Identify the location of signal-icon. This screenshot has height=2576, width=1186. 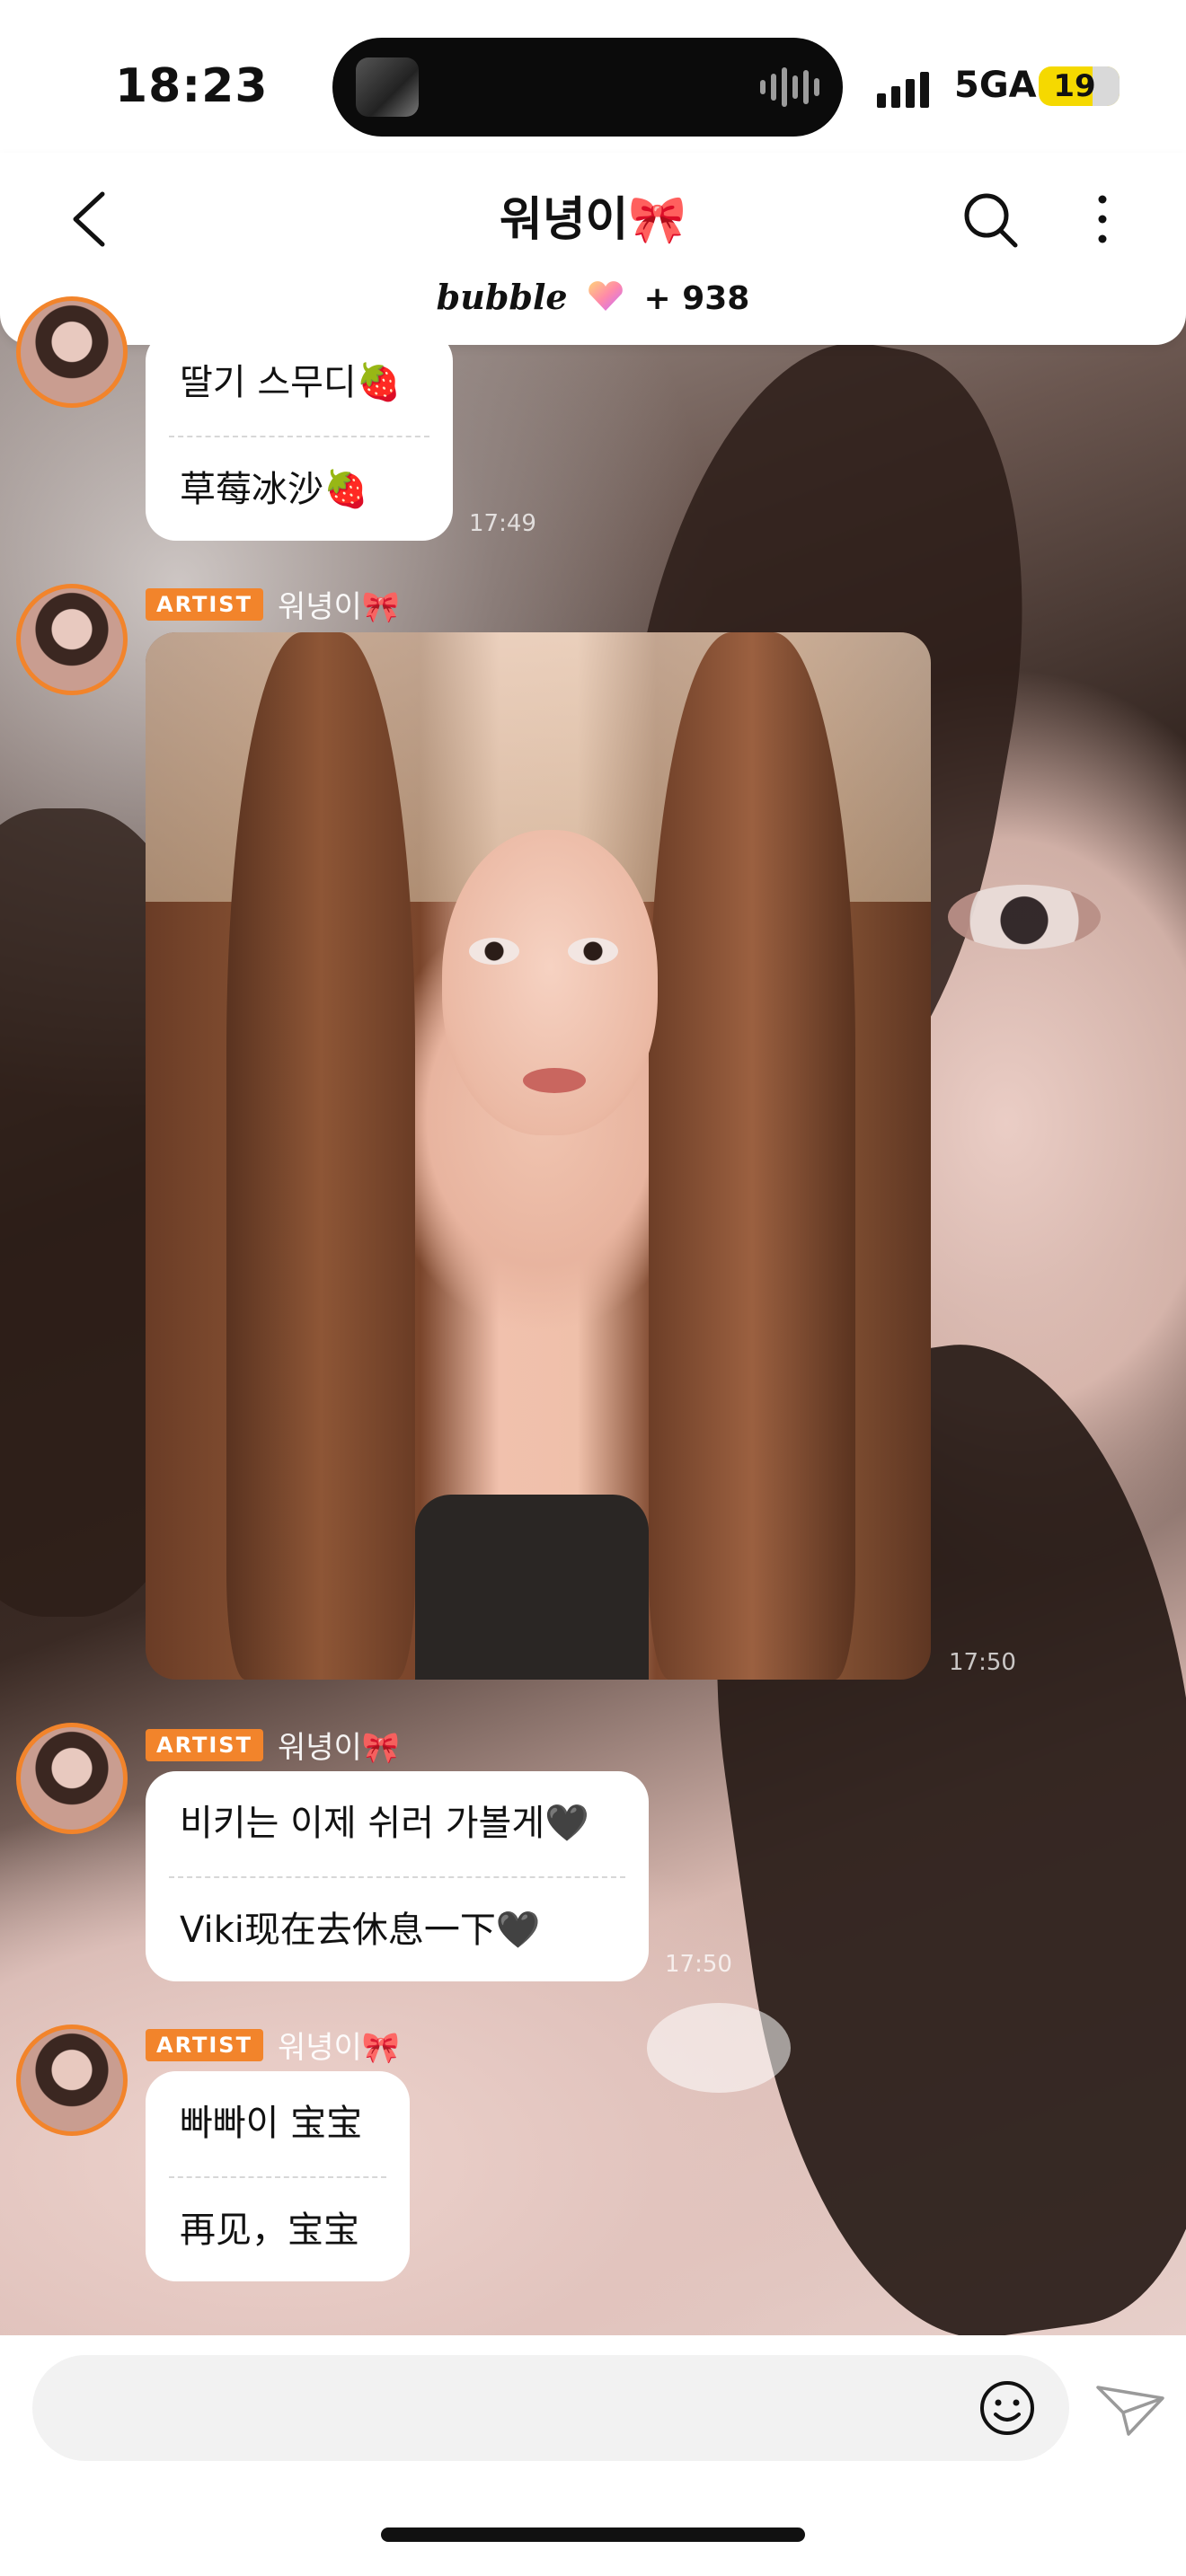
(903, 87).